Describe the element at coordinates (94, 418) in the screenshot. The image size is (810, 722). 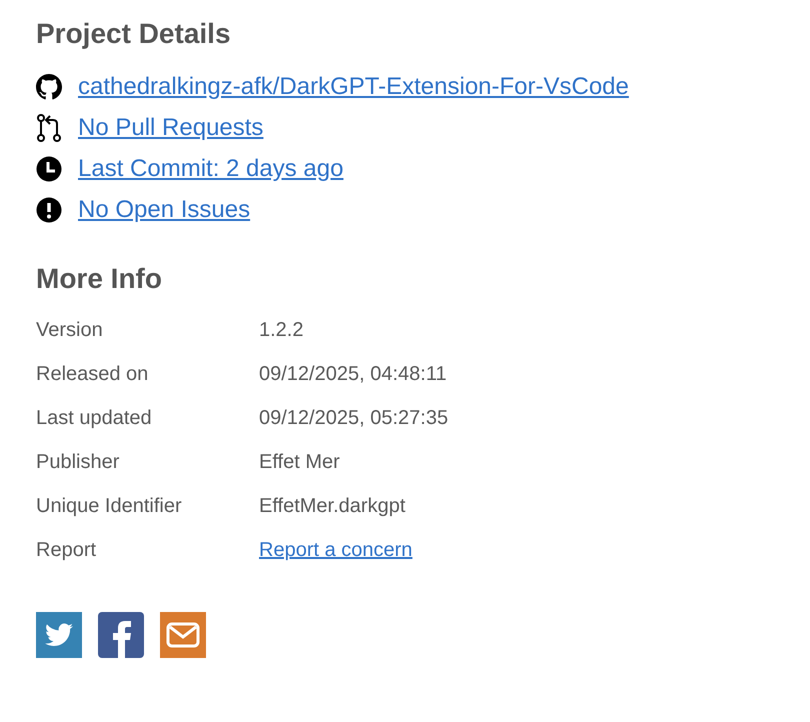
I see `info-label: Last updated` at that location.